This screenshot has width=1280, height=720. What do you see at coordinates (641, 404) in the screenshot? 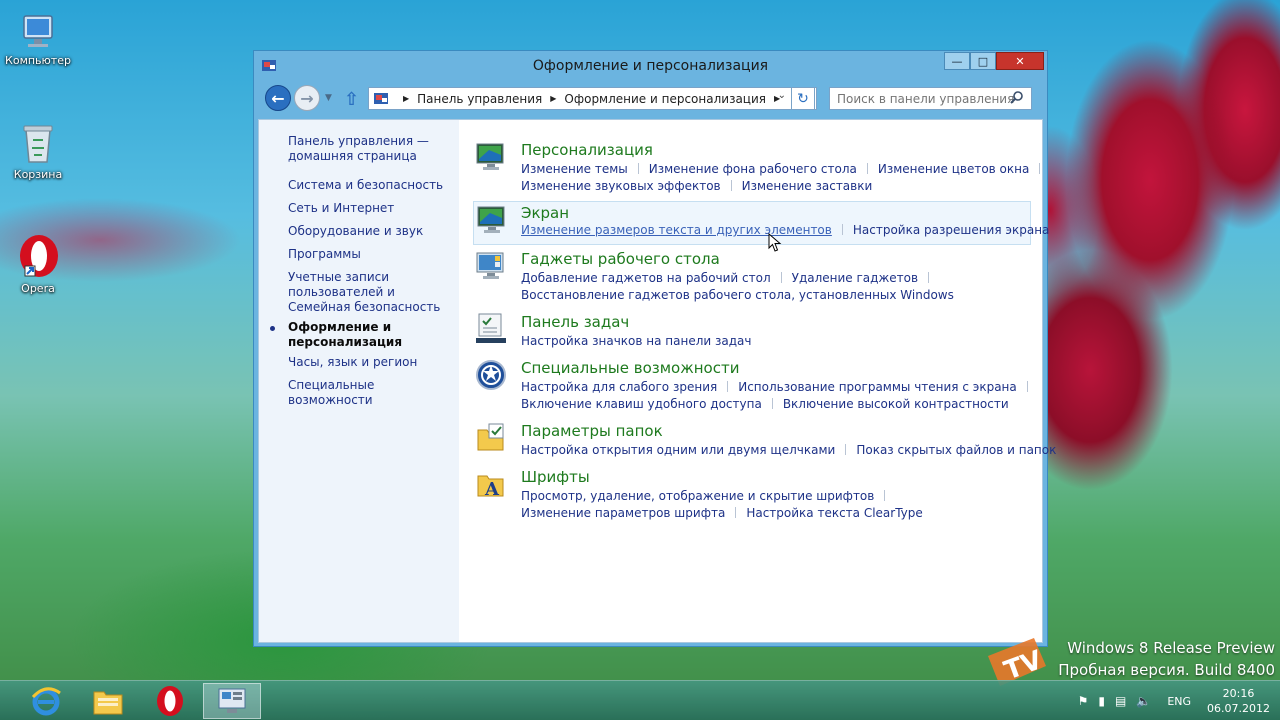
I see `link-sticky-keys: Включение клавиш удобного доступа` at bounding box center [641, 404].